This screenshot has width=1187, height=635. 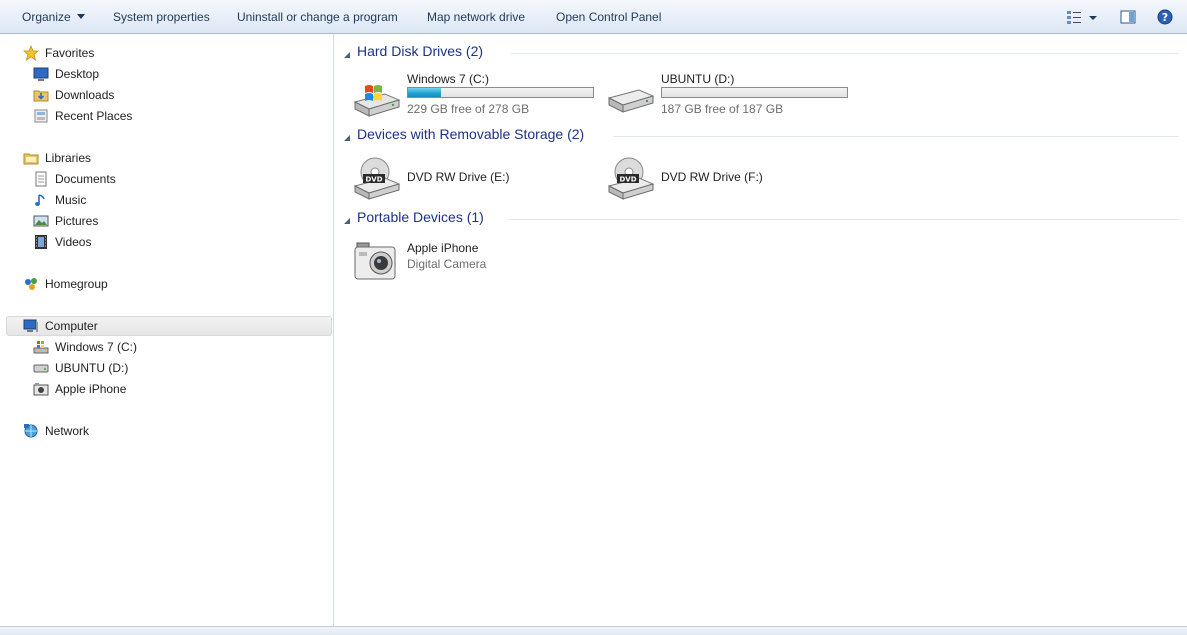 I want to click on nav-label: Desktop, so click(x=77, y=74).